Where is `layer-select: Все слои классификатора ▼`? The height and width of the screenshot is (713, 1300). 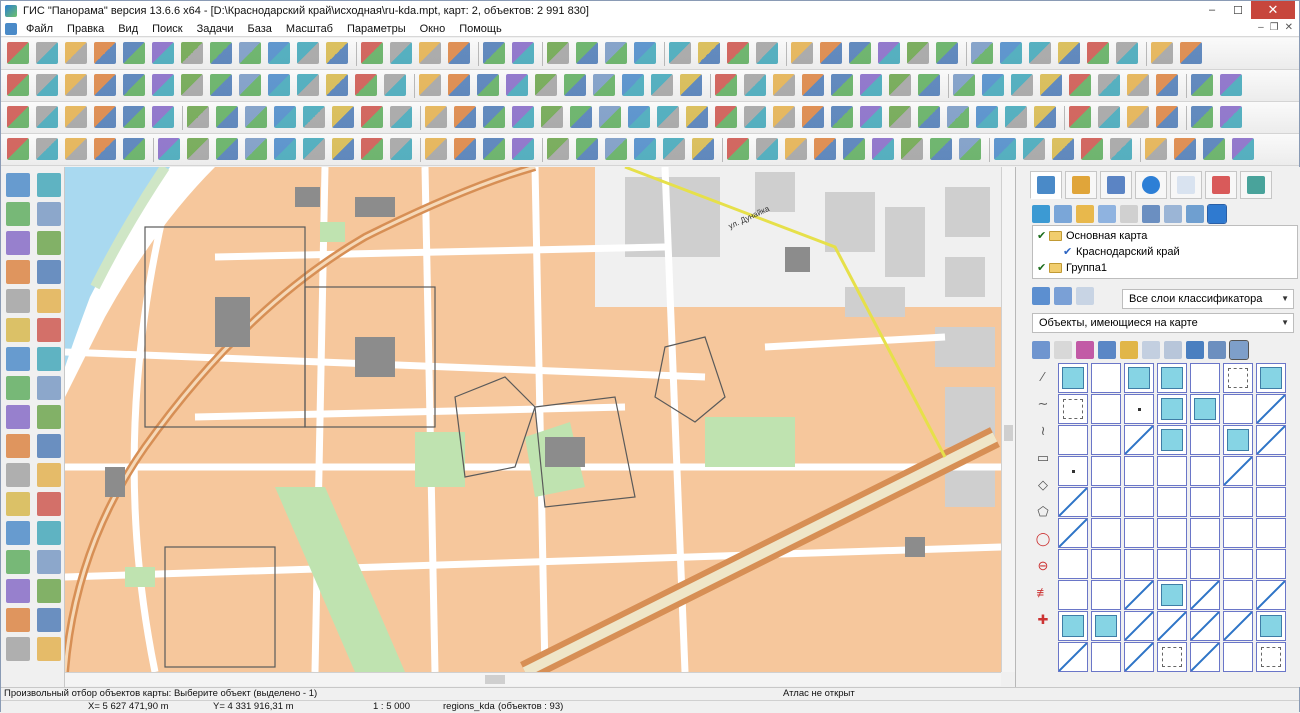 layer-select: Все слои классификатора ▼ is located at coordinates (1208, 299).